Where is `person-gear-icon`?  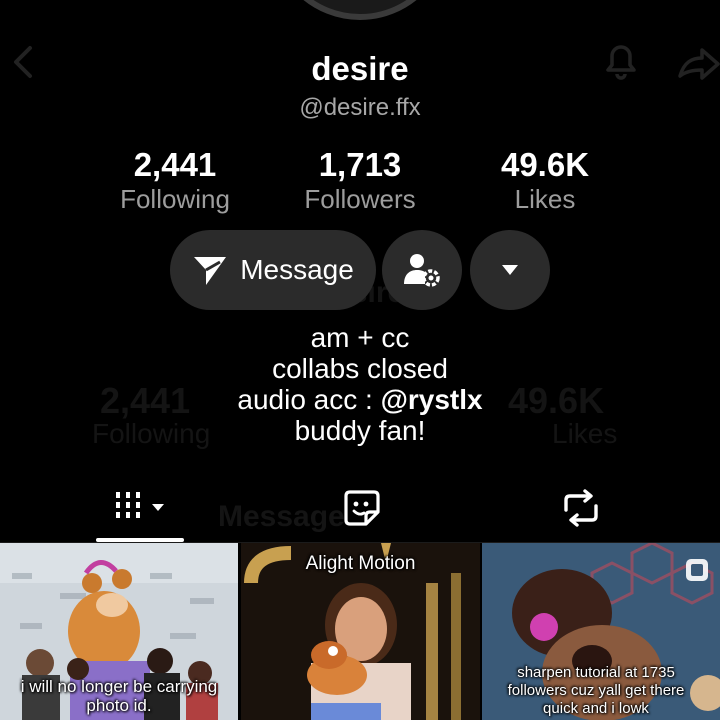 person-gear-icon is located at coordinates (422, 270).